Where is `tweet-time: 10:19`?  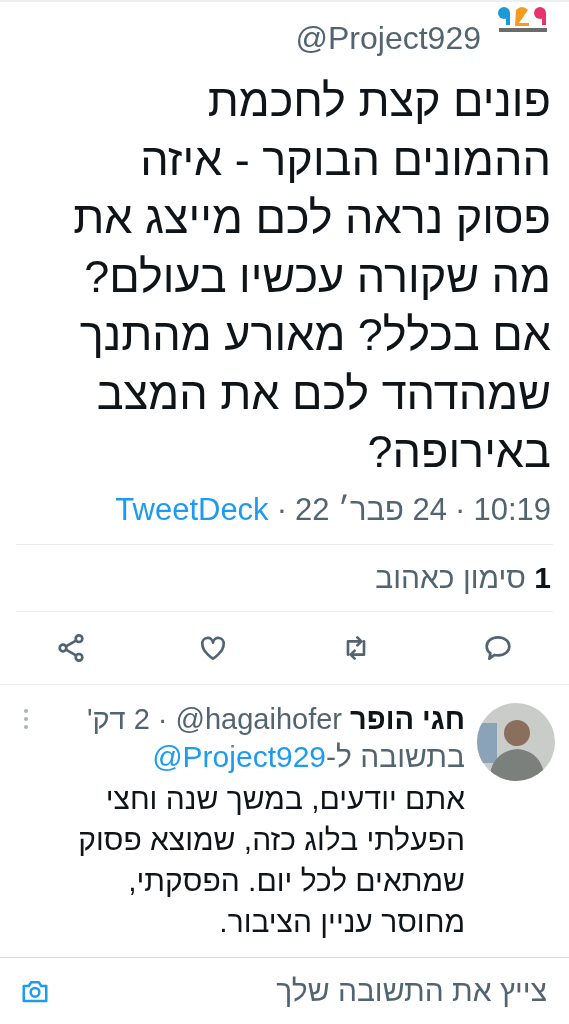
tweet-time: 10:19 is located at coordinates (512, 509).